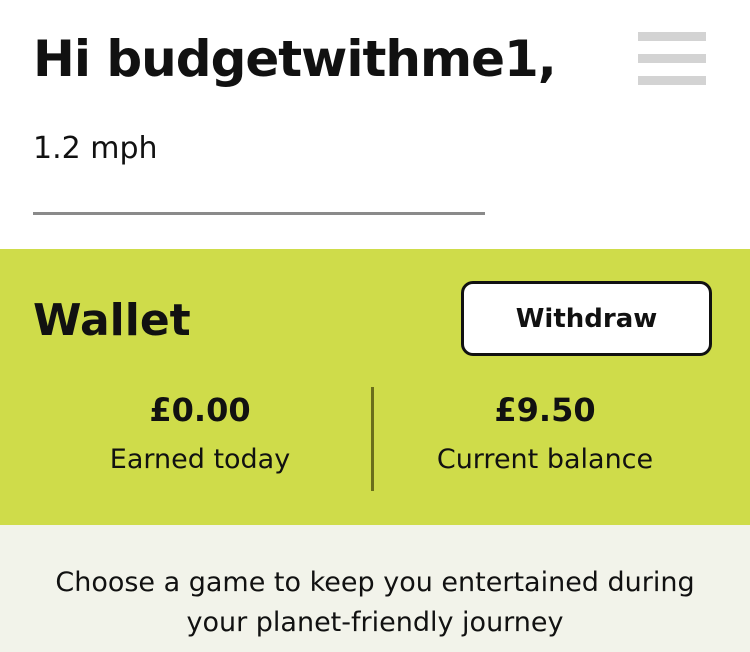 This screenshot has height=652, width=750. Describe the element at coordinates (259, 213) in the screenshot. I see `header-divider` at that location.